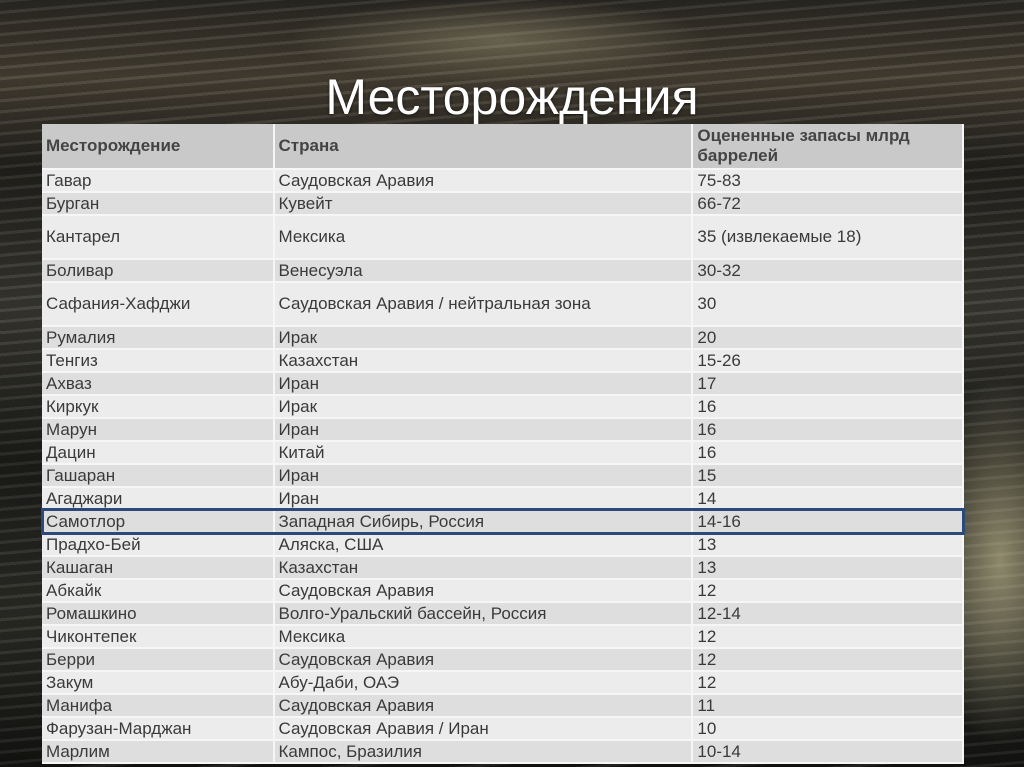 The width and height of the screenshot is (1024, 767). I want to click on cell-field: Закум, so click(158, 683).